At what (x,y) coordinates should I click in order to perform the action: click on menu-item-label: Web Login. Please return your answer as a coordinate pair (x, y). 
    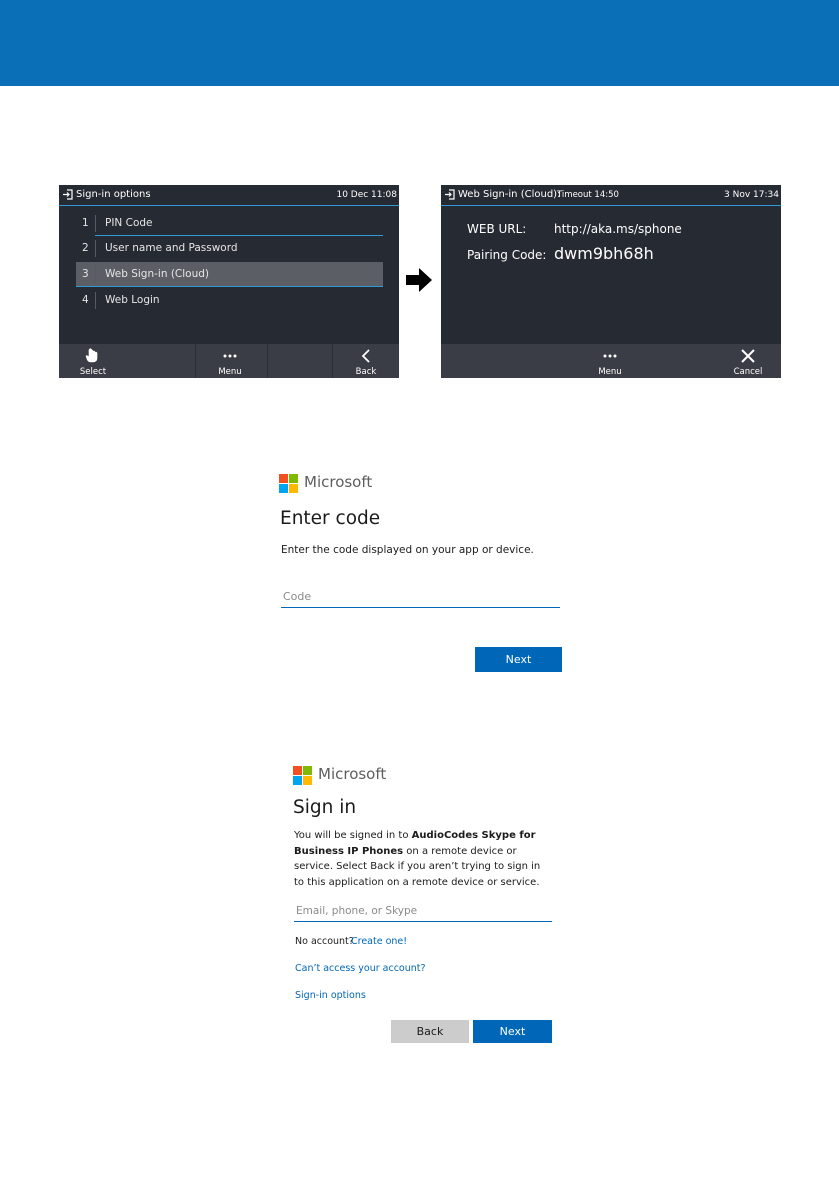
    Looking at the image, I should click on (132, 300).